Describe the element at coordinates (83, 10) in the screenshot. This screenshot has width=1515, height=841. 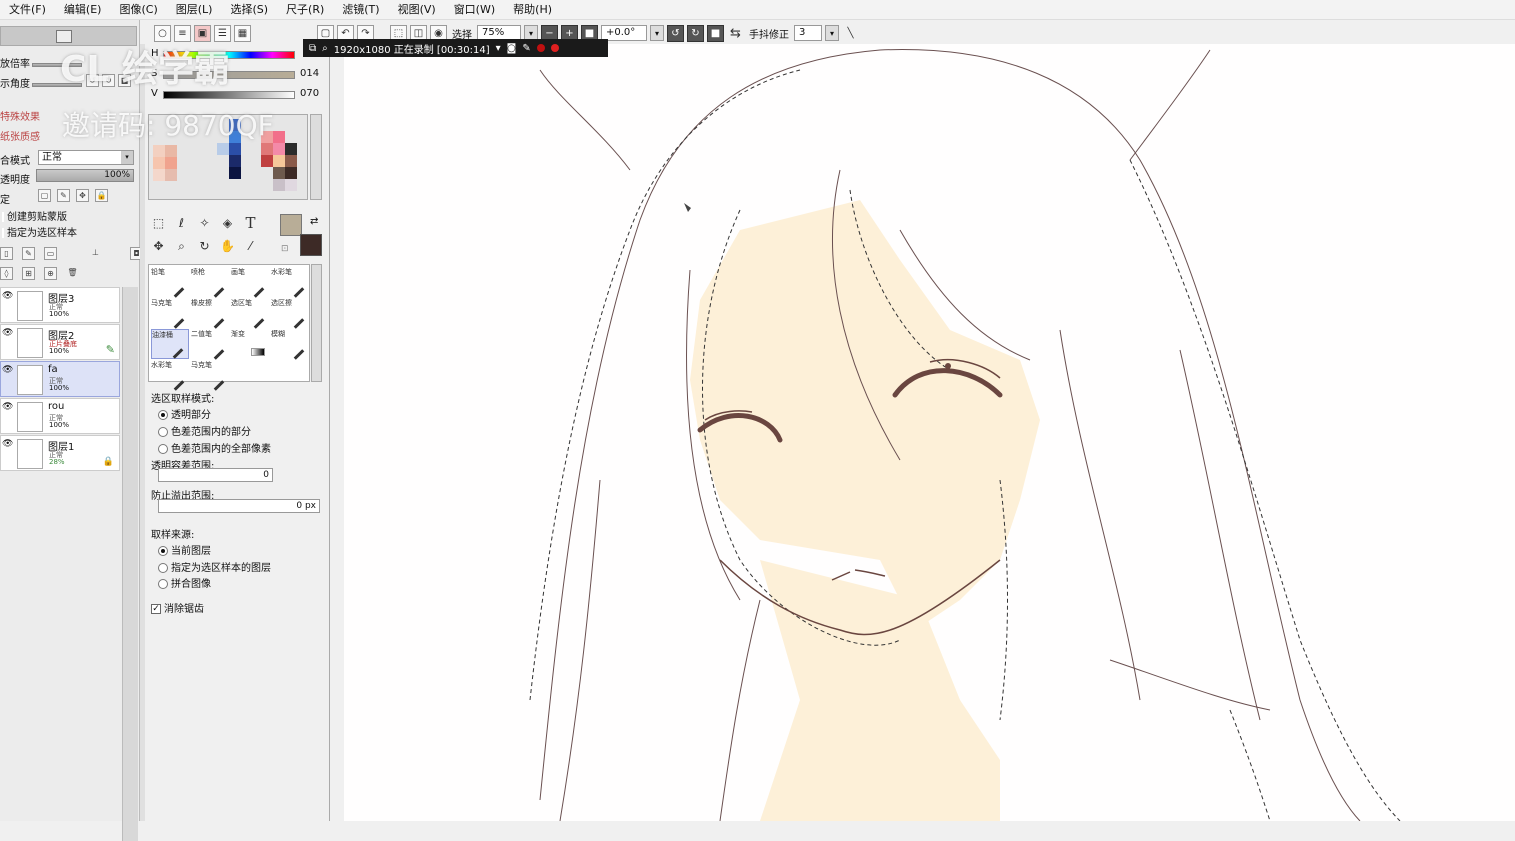
I see `menu-edit: 编辑(E)` at that location.